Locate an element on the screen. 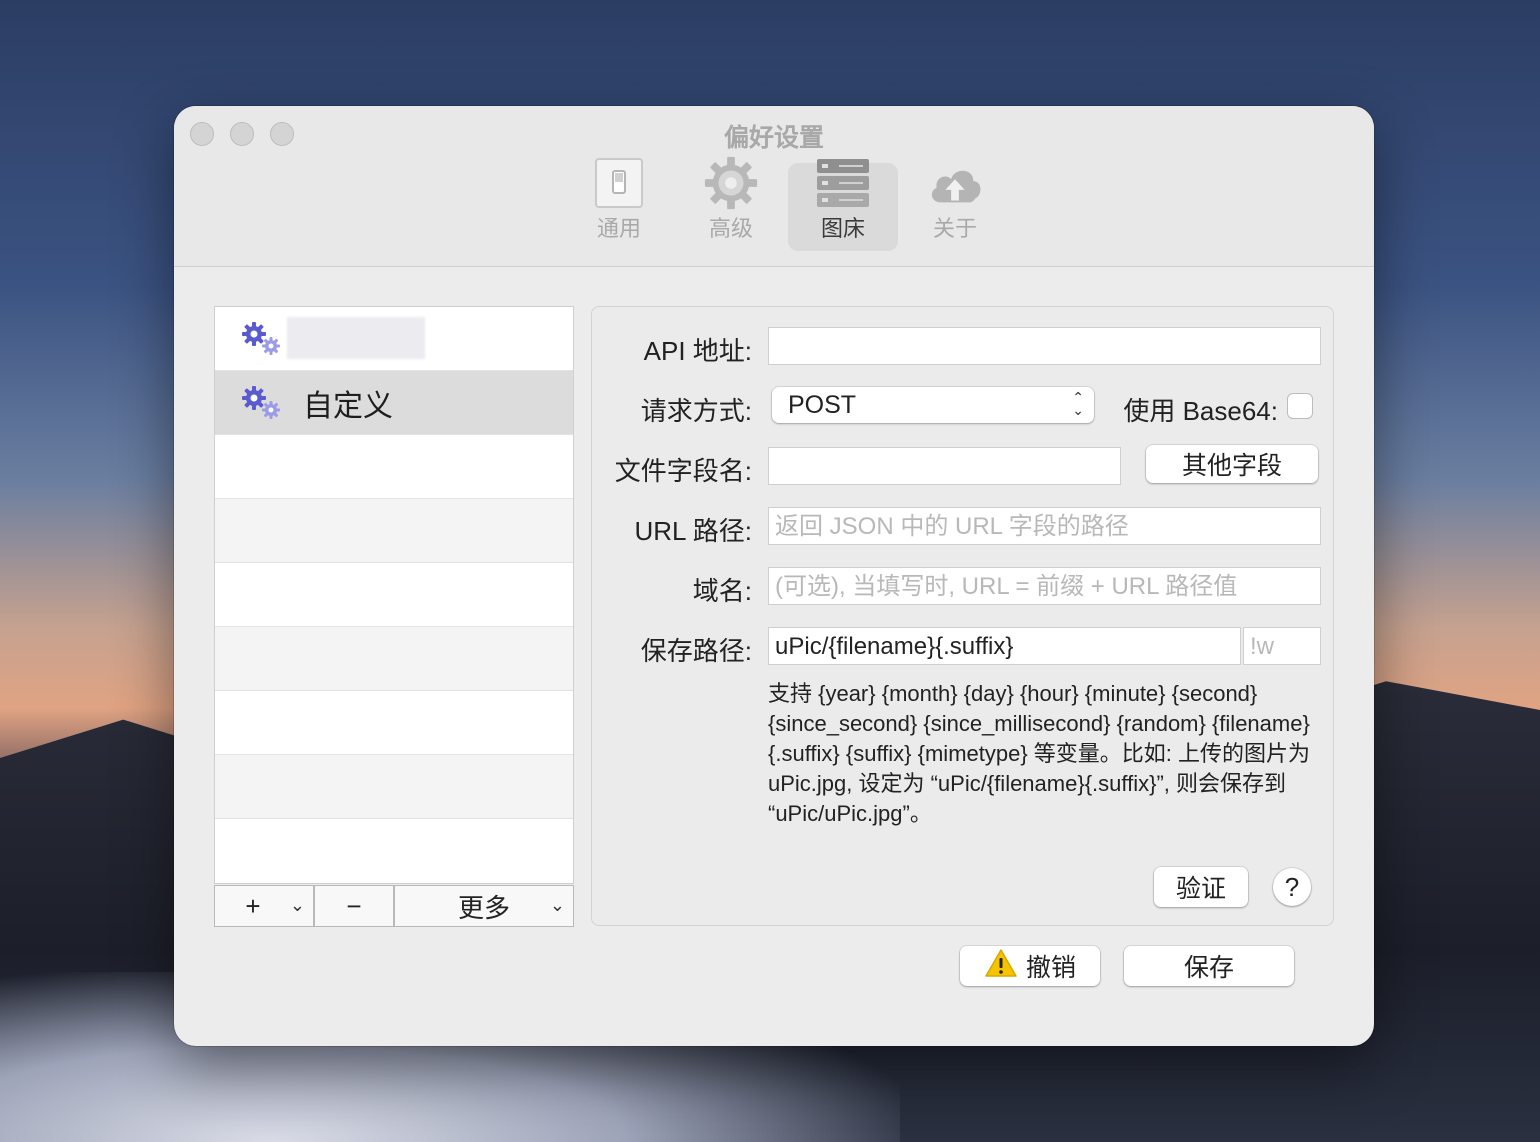  title-bar: 偏好设置 通用 高级 图床 关于 is located at coordinates (774, 186).